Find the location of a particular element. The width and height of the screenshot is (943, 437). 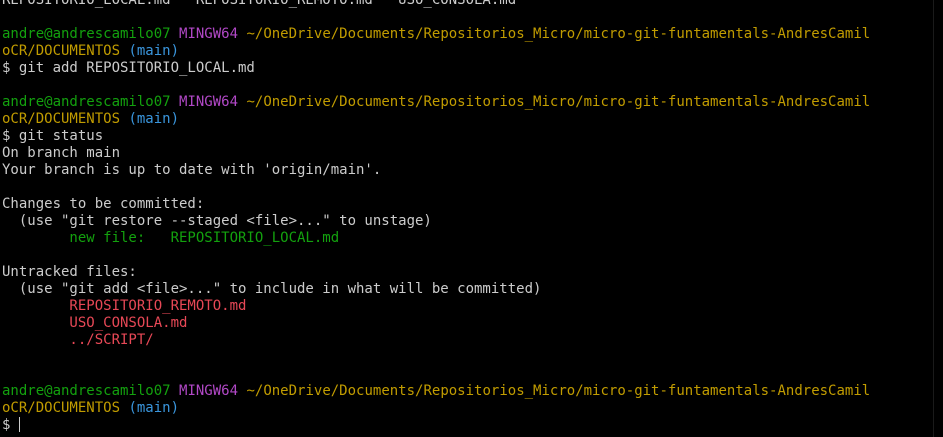

terminal-line: $ git add REPOSITORIO_LOCAL.md is located at coordinates (467, 68).